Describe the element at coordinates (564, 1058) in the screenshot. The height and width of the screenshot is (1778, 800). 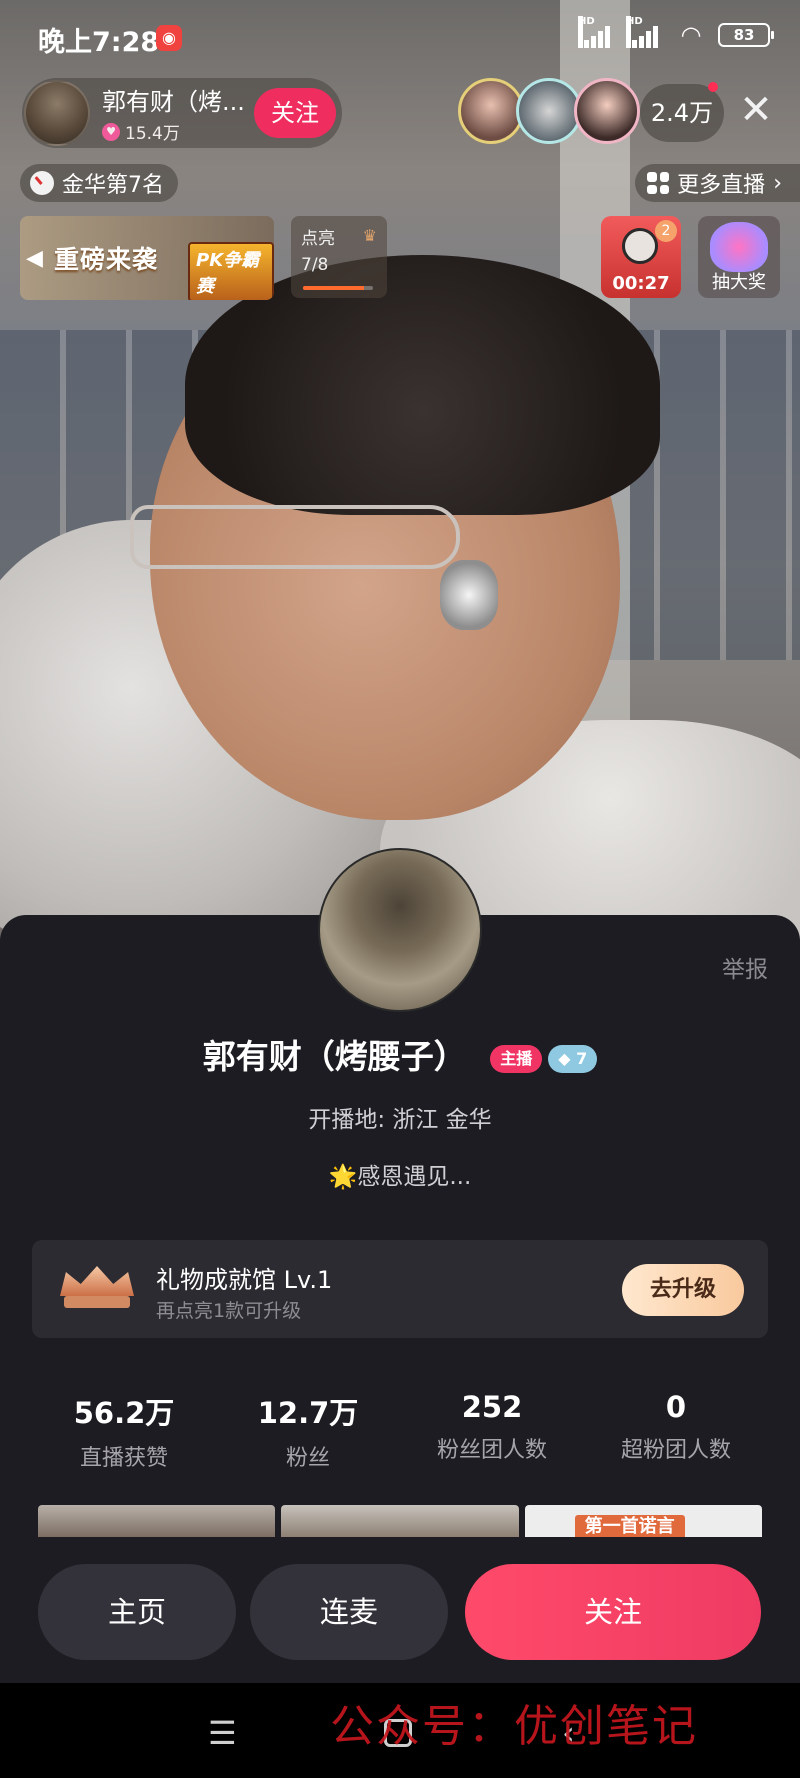
I see `diamond-icon: ◆` at that location.